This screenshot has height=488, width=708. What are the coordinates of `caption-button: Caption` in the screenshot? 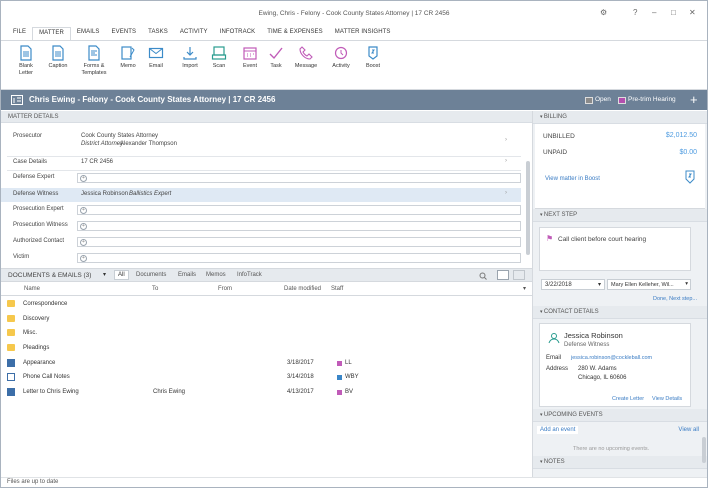 It's located at (58, 57).